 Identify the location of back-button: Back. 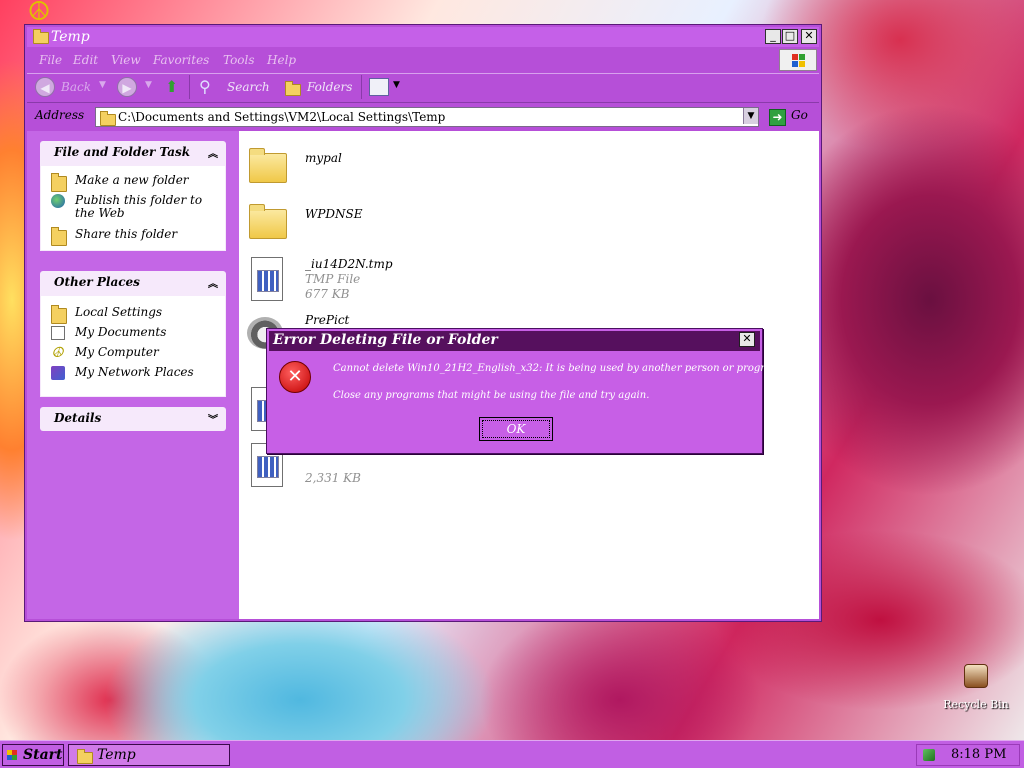
(76, 87).